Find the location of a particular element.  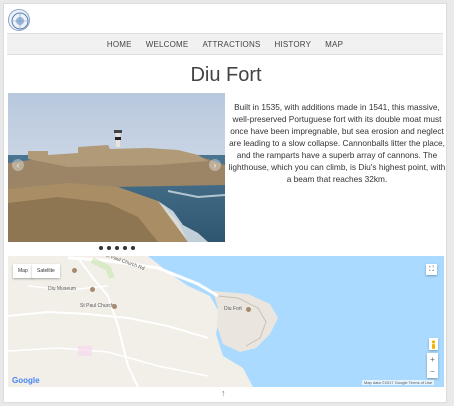

museum-marker-icon is located at coordinates (74, 270).